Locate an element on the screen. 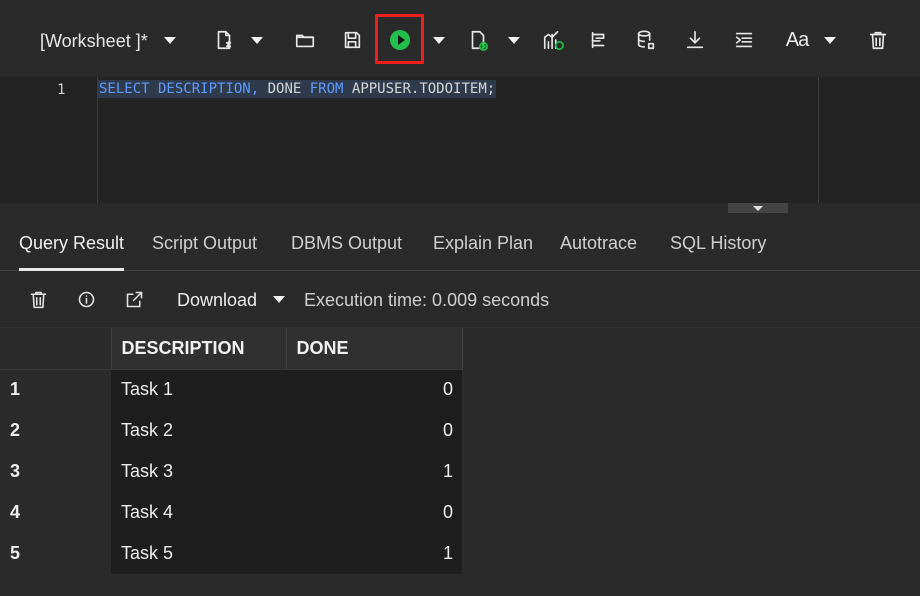  editor-resize-handle is located at coordinates (758, 208).